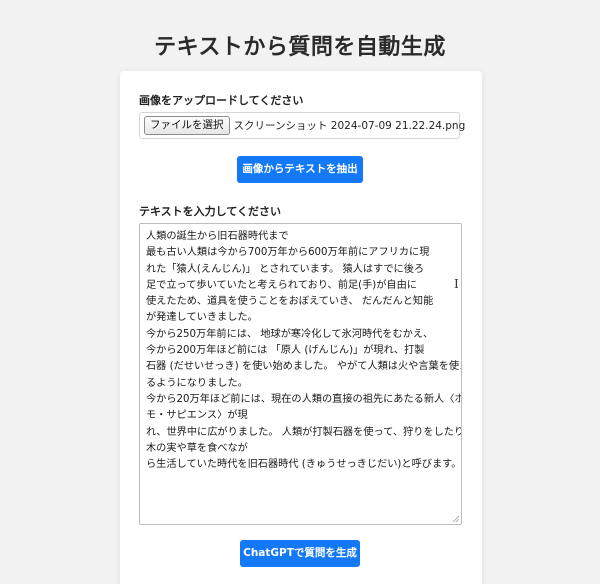 This screenshot has height=584, width=600. I want to click on page-title: テキストから質問を自動生成, so click(300, 47).